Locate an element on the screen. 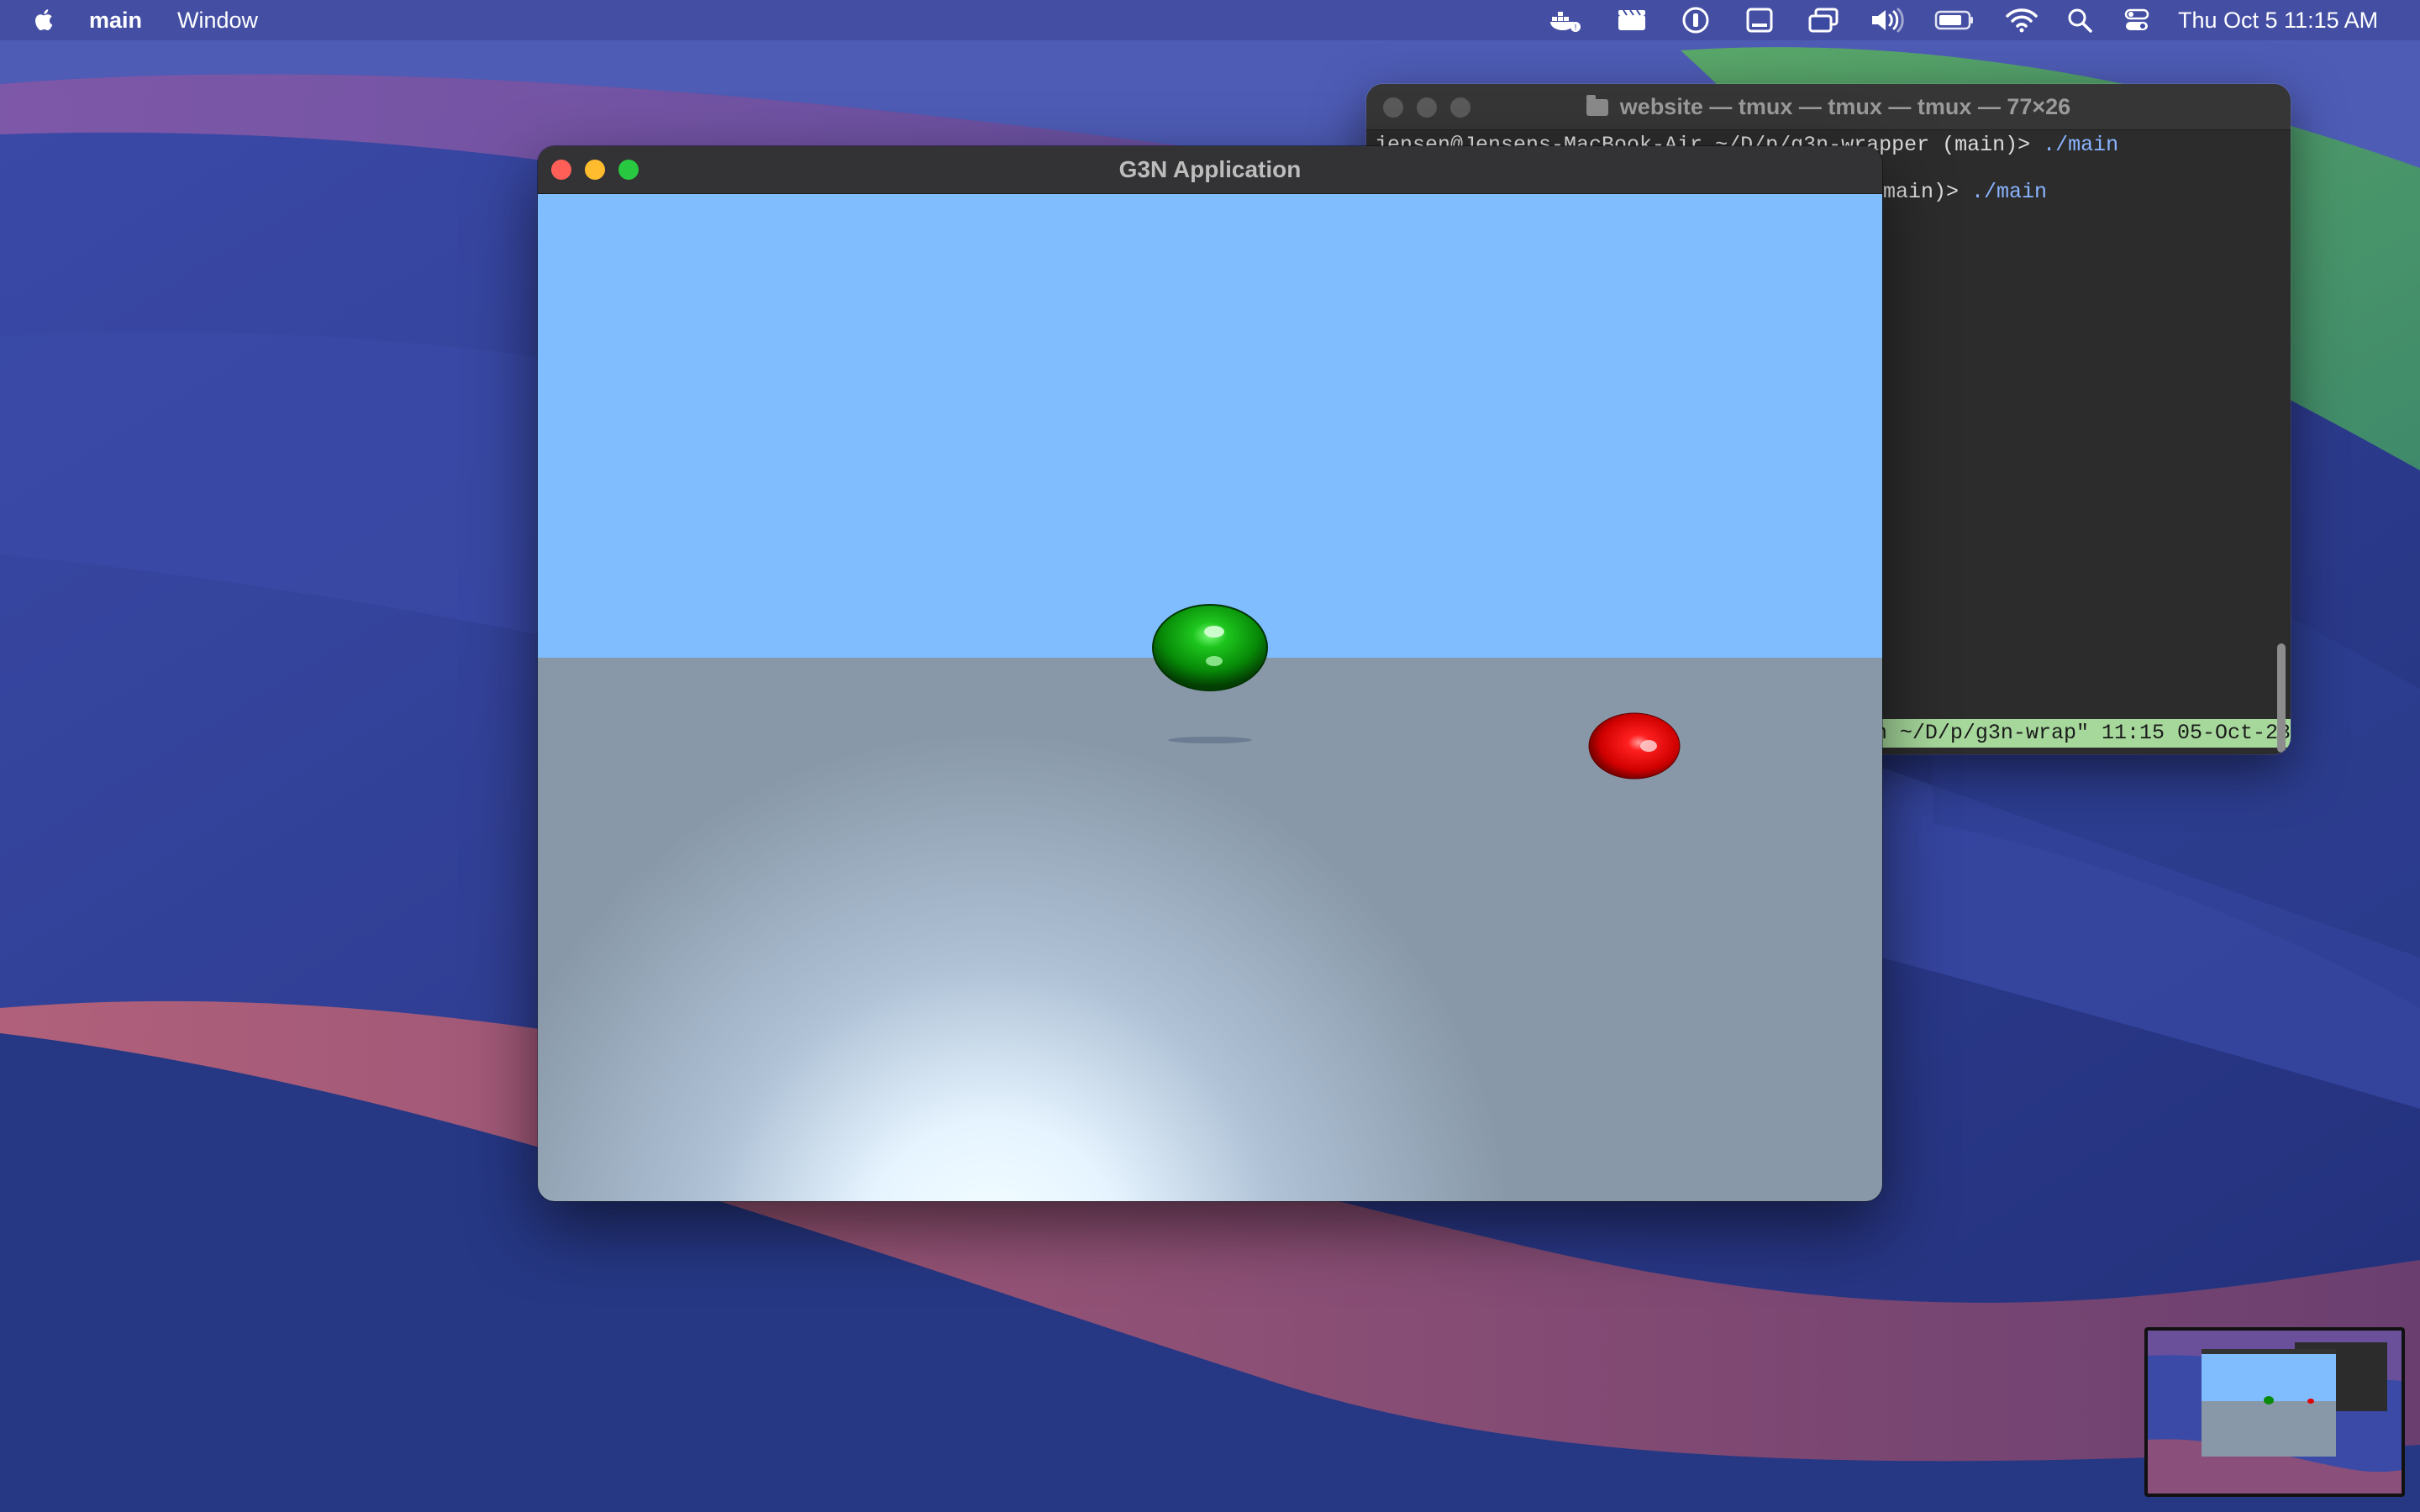 This screenshot has height=1512, width=2420. volume-icon is located at coordinates (1886, 20).